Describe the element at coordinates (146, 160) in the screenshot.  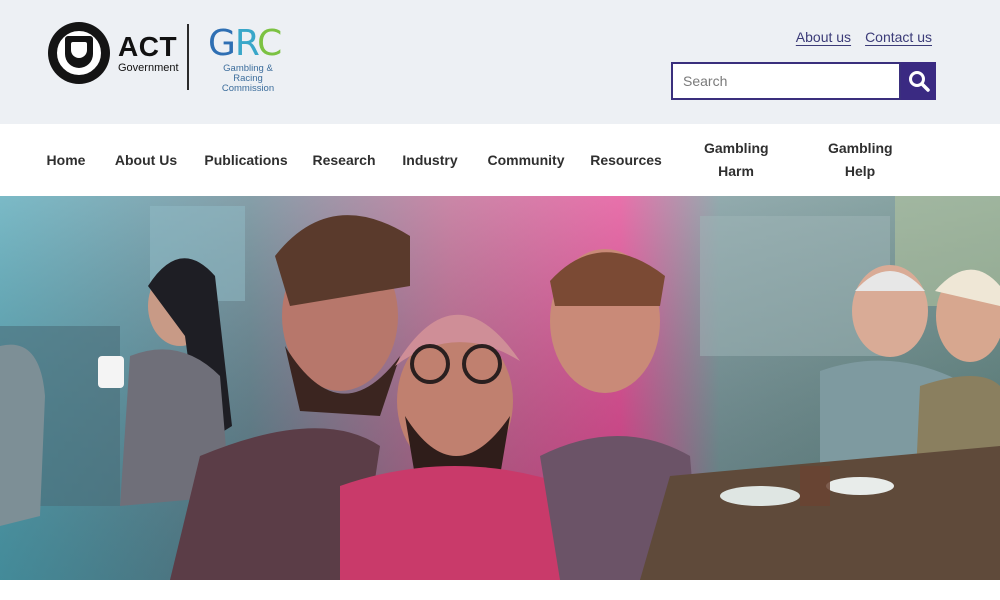
I see `nav-item-about-us: About Us` at that location.